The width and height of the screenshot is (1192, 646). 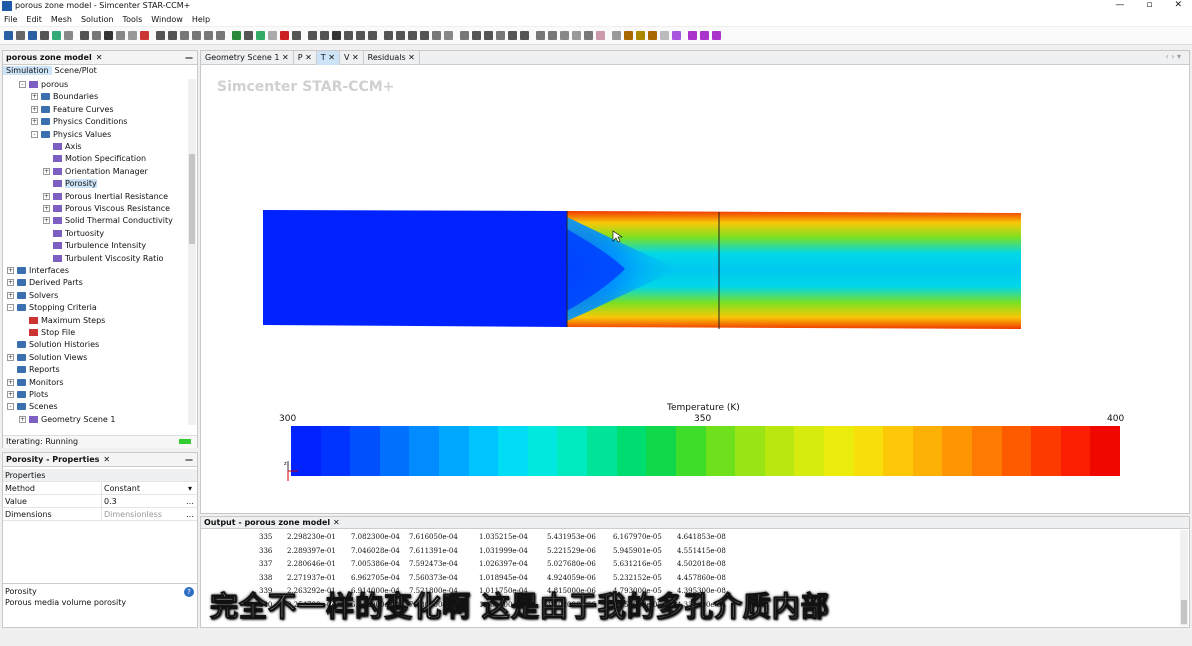 What do you see at coordinates (79, 122) in the screenshot?
I see `tree-item: + Physics Conditions` at bounding box center [79, 122].